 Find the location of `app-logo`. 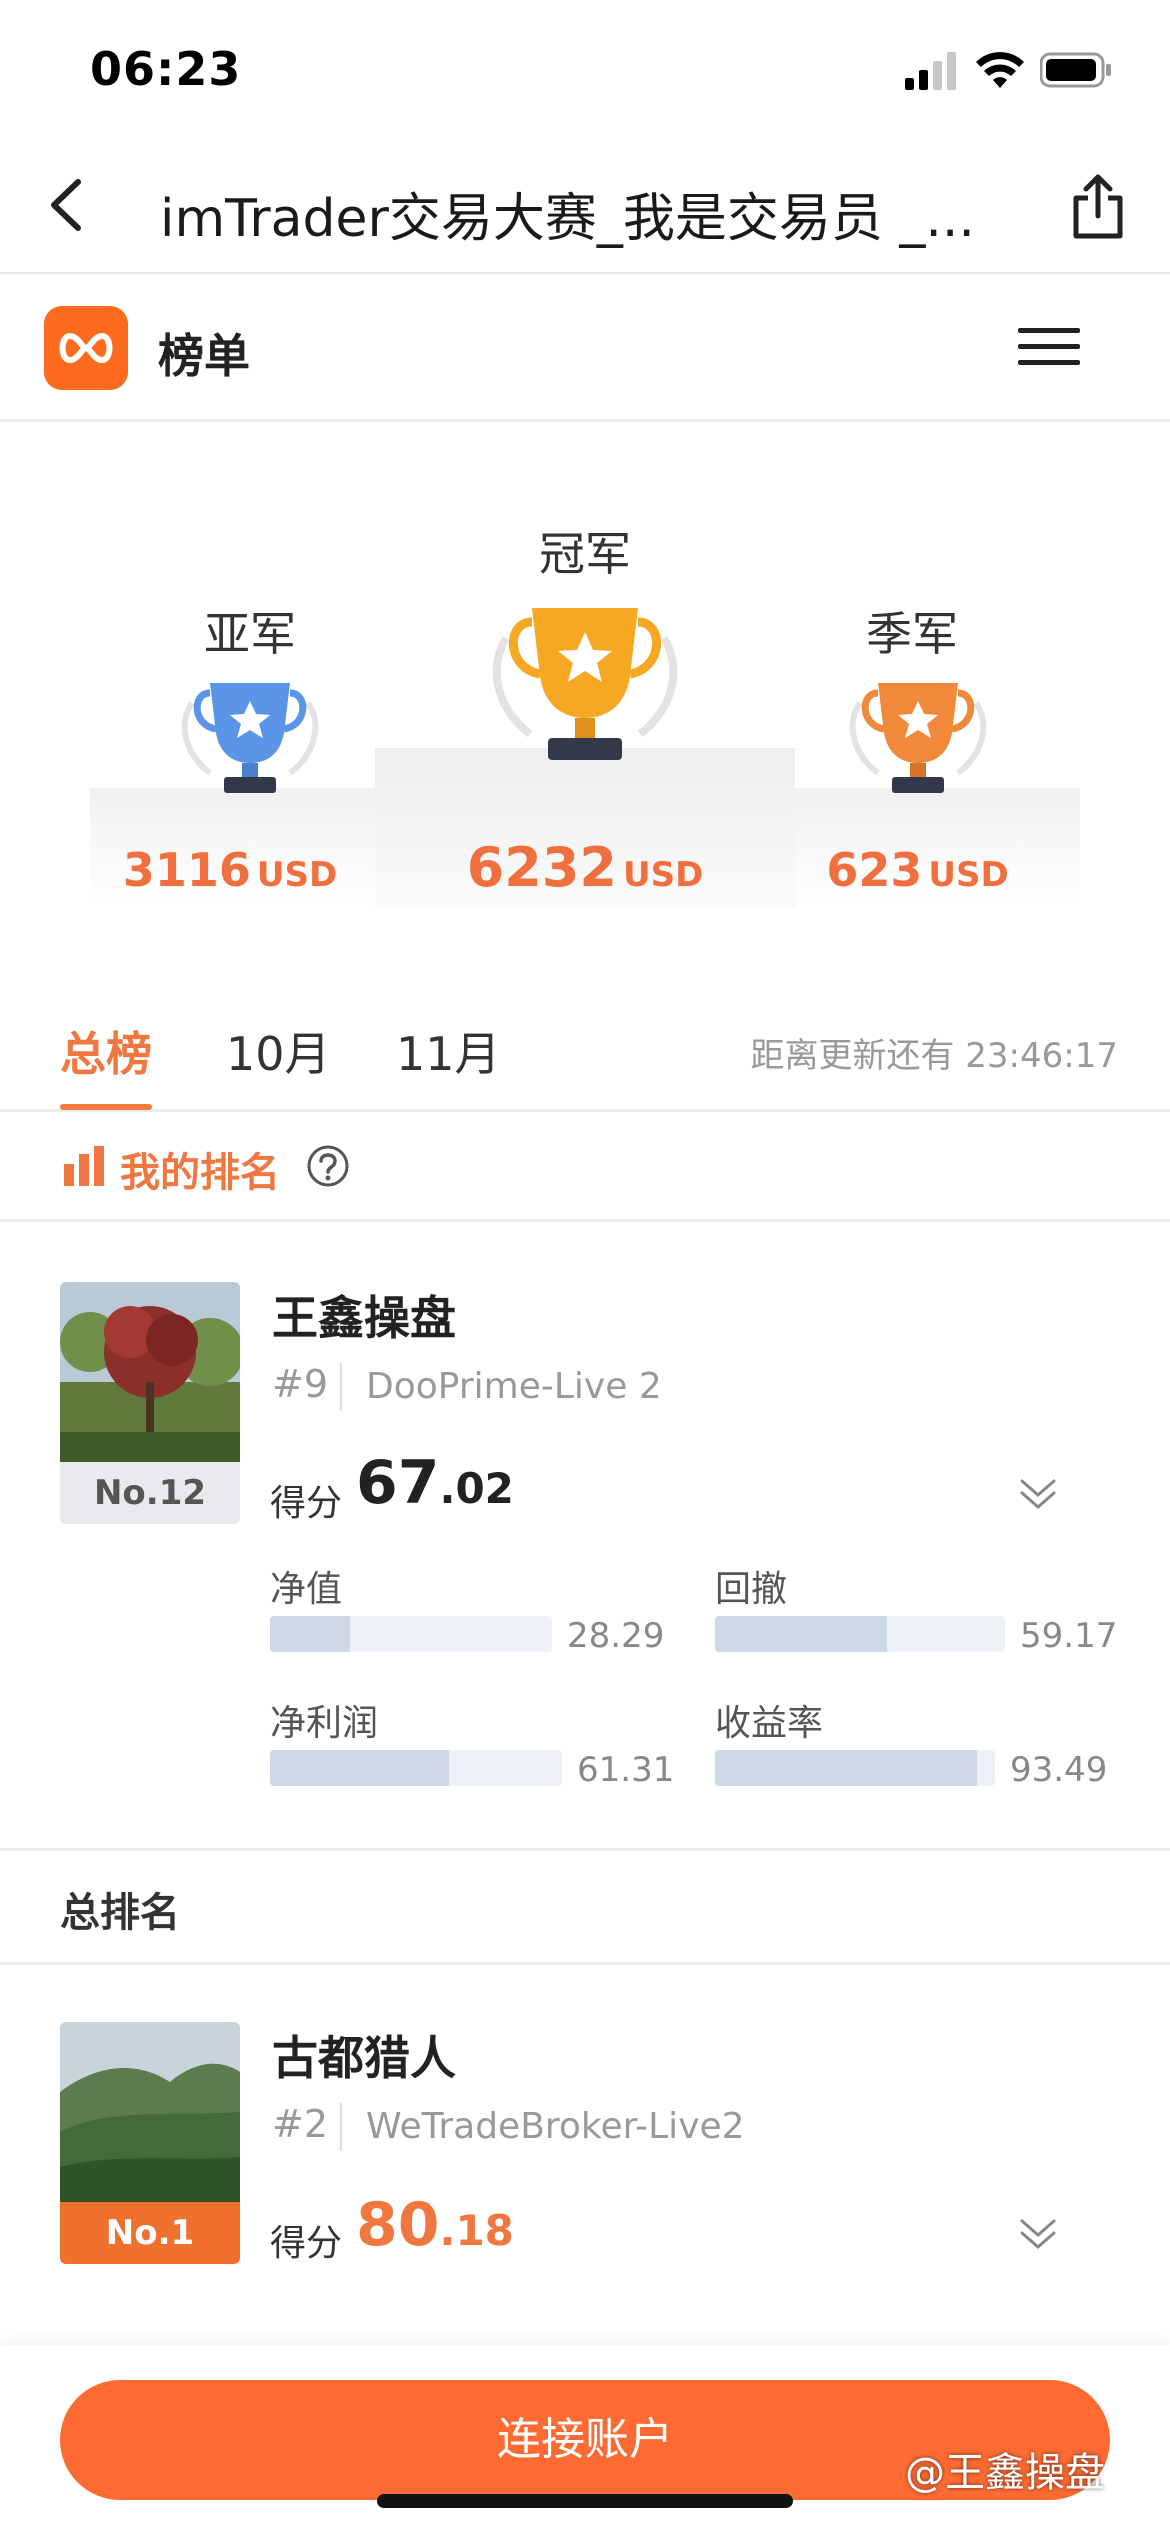

app-logo is located at coordinates (86, 348).